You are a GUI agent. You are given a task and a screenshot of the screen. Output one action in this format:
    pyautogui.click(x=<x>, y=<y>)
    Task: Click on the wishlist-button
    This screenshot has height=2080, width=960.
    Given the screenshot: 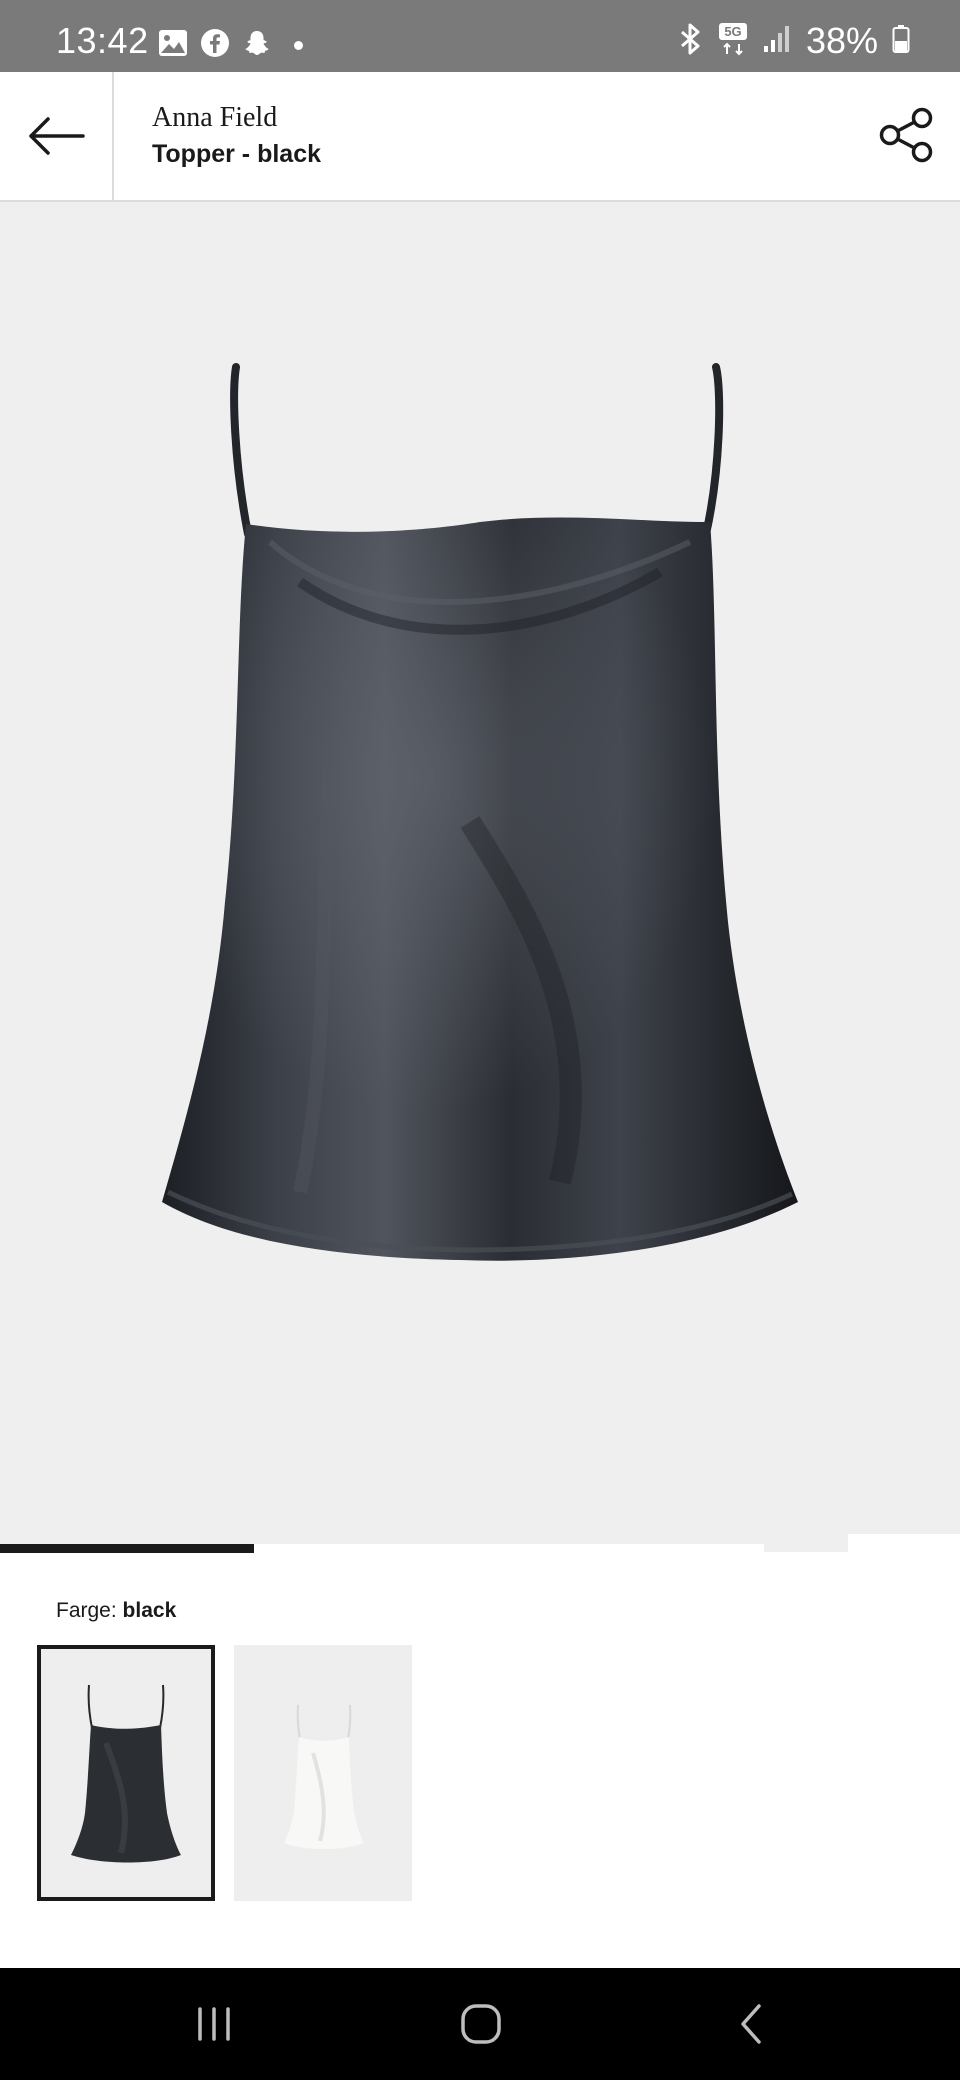 What is the action you would take?
    pyautogui.click(x=904, y=1543)
    